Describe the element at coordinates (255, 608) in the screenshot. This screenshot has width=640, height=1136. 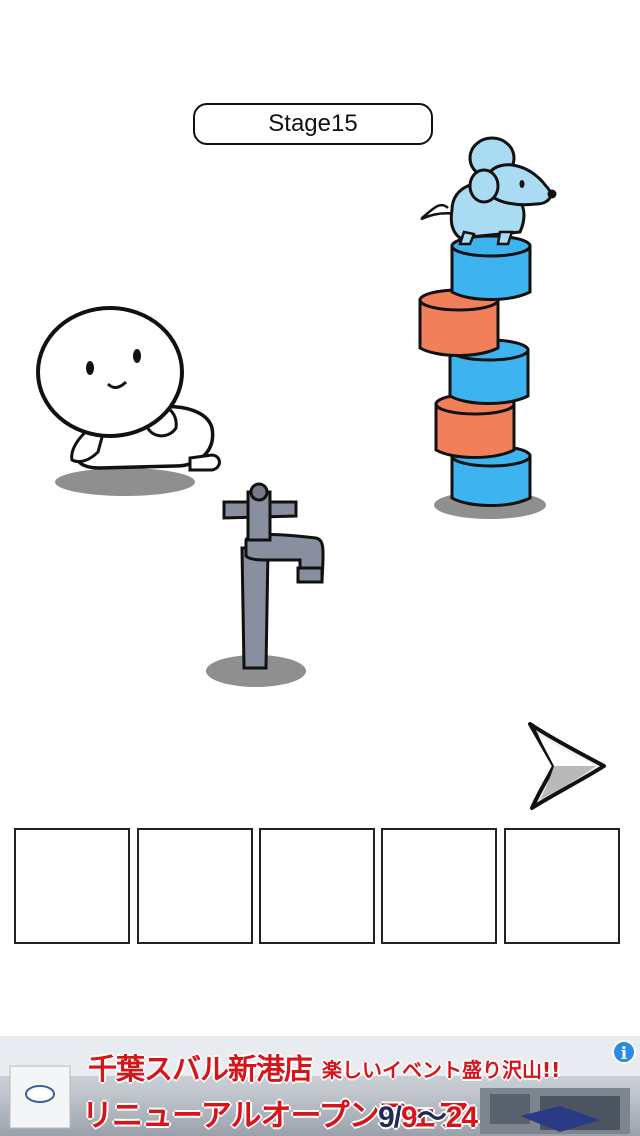
I see `faucet-pipe` at that location.